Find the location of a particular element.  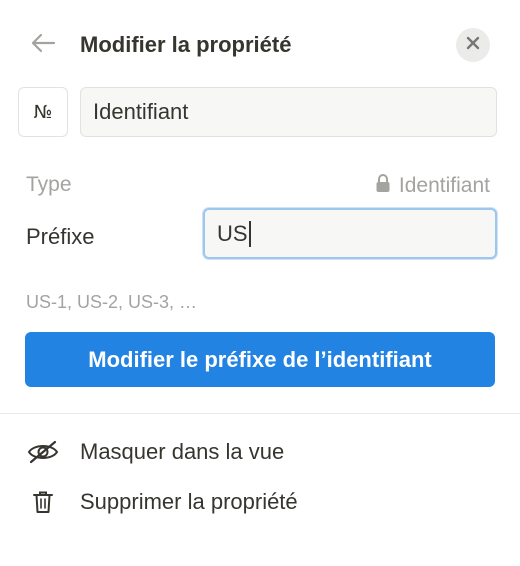

prefix-input: US is located at coordinates (350, 233).